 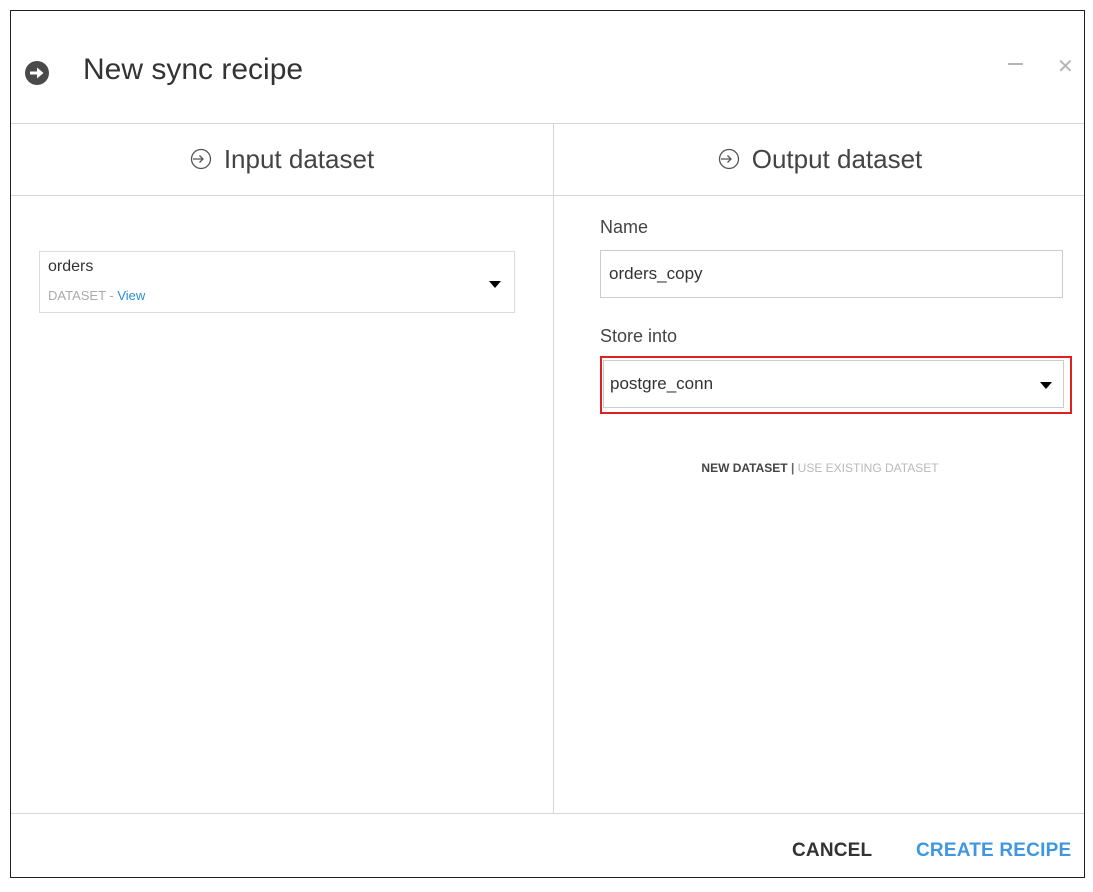 What do you see at coordinates (299, 158) in the screenshot?
I see `input-dataset-title: Input dataset` at bounding box center [299, 158].